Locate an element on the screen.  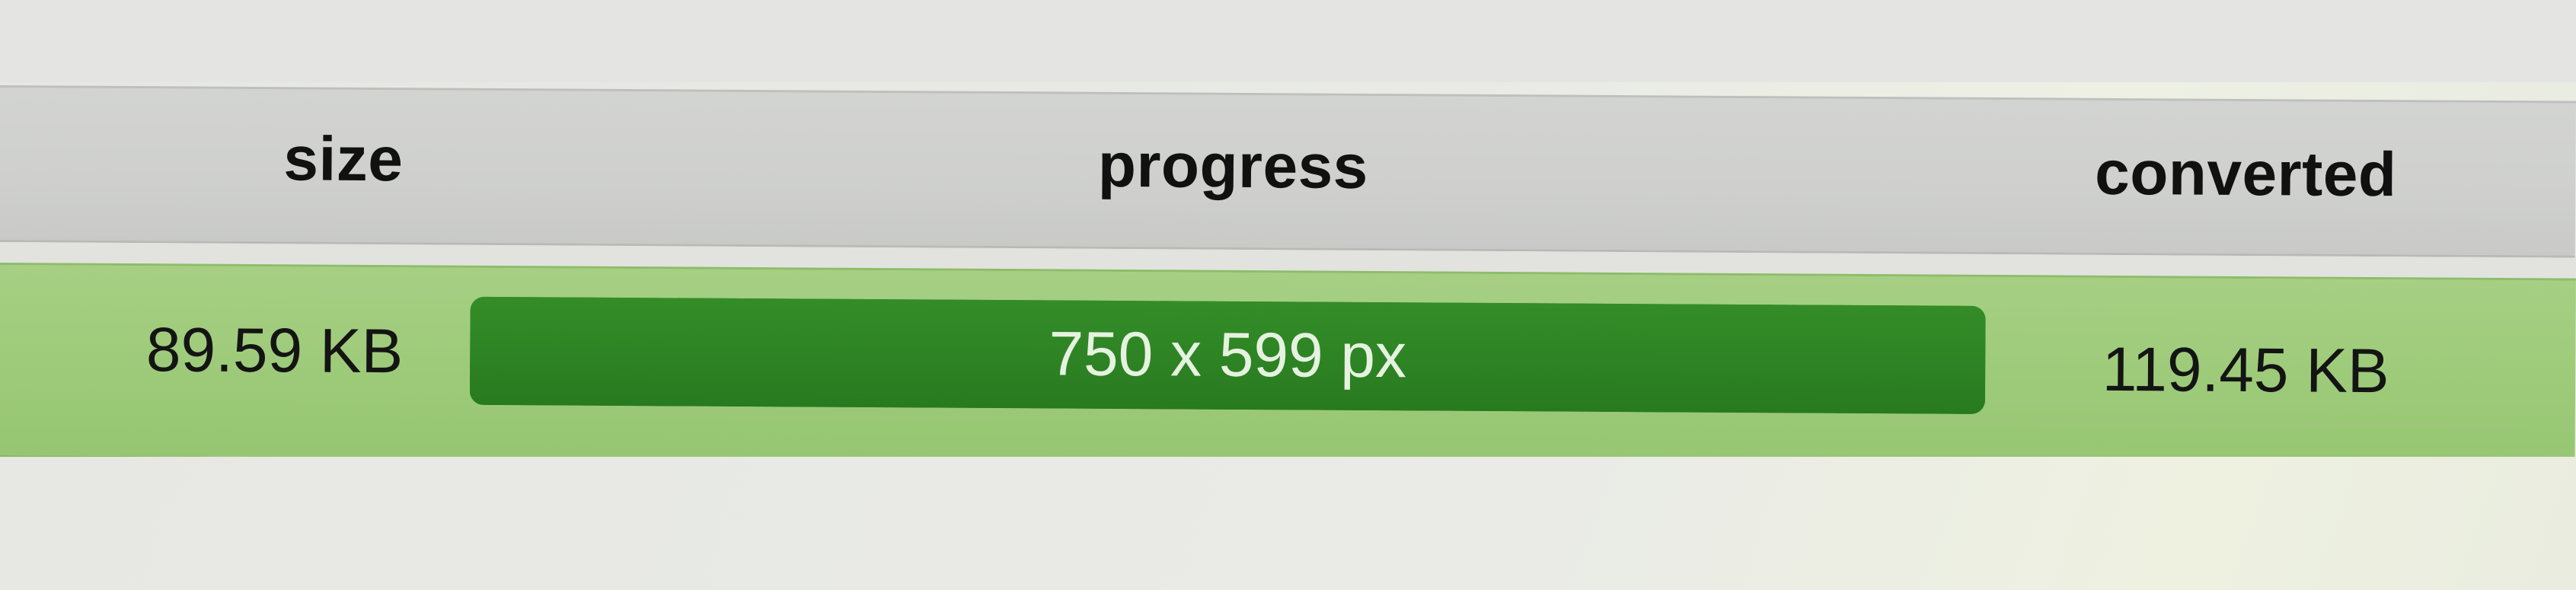
progress-label: 750 x 599 px is located at coordinates (1228, 355).